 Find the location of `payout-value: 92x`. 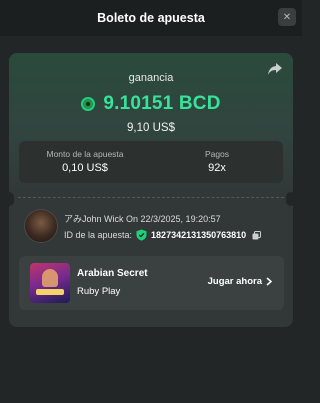

payout-value: 92x is located at coordinates (217, 168).